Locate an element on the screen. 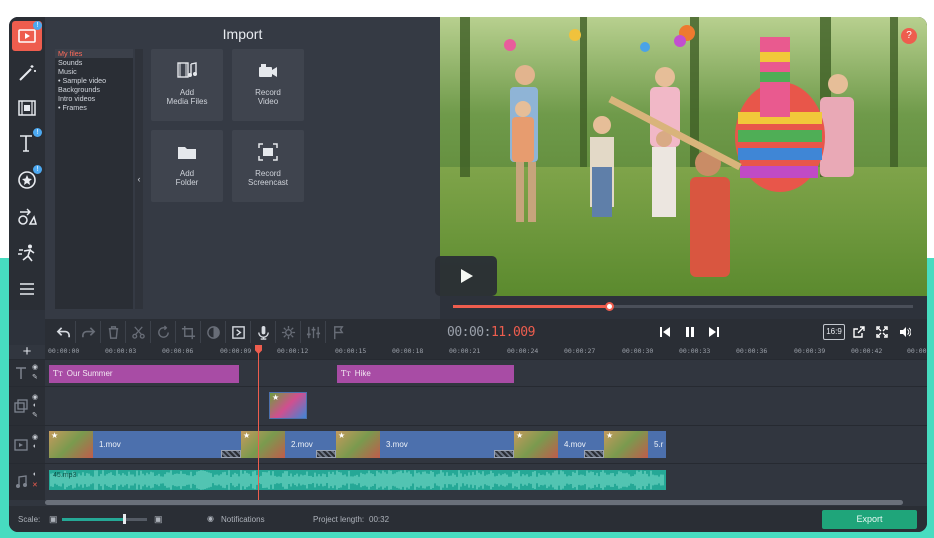 The image size is (934, 538). progress-track is located at coordinates (683, 306).